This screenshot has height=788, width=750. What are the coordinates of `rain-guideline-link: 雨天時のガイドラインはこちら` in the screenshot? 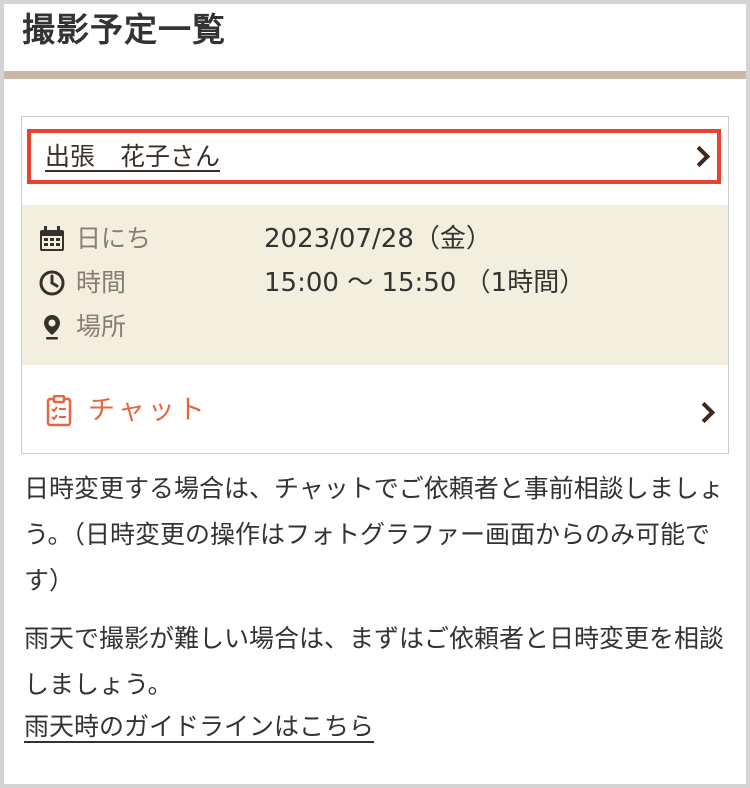 It's located at (199, 727).